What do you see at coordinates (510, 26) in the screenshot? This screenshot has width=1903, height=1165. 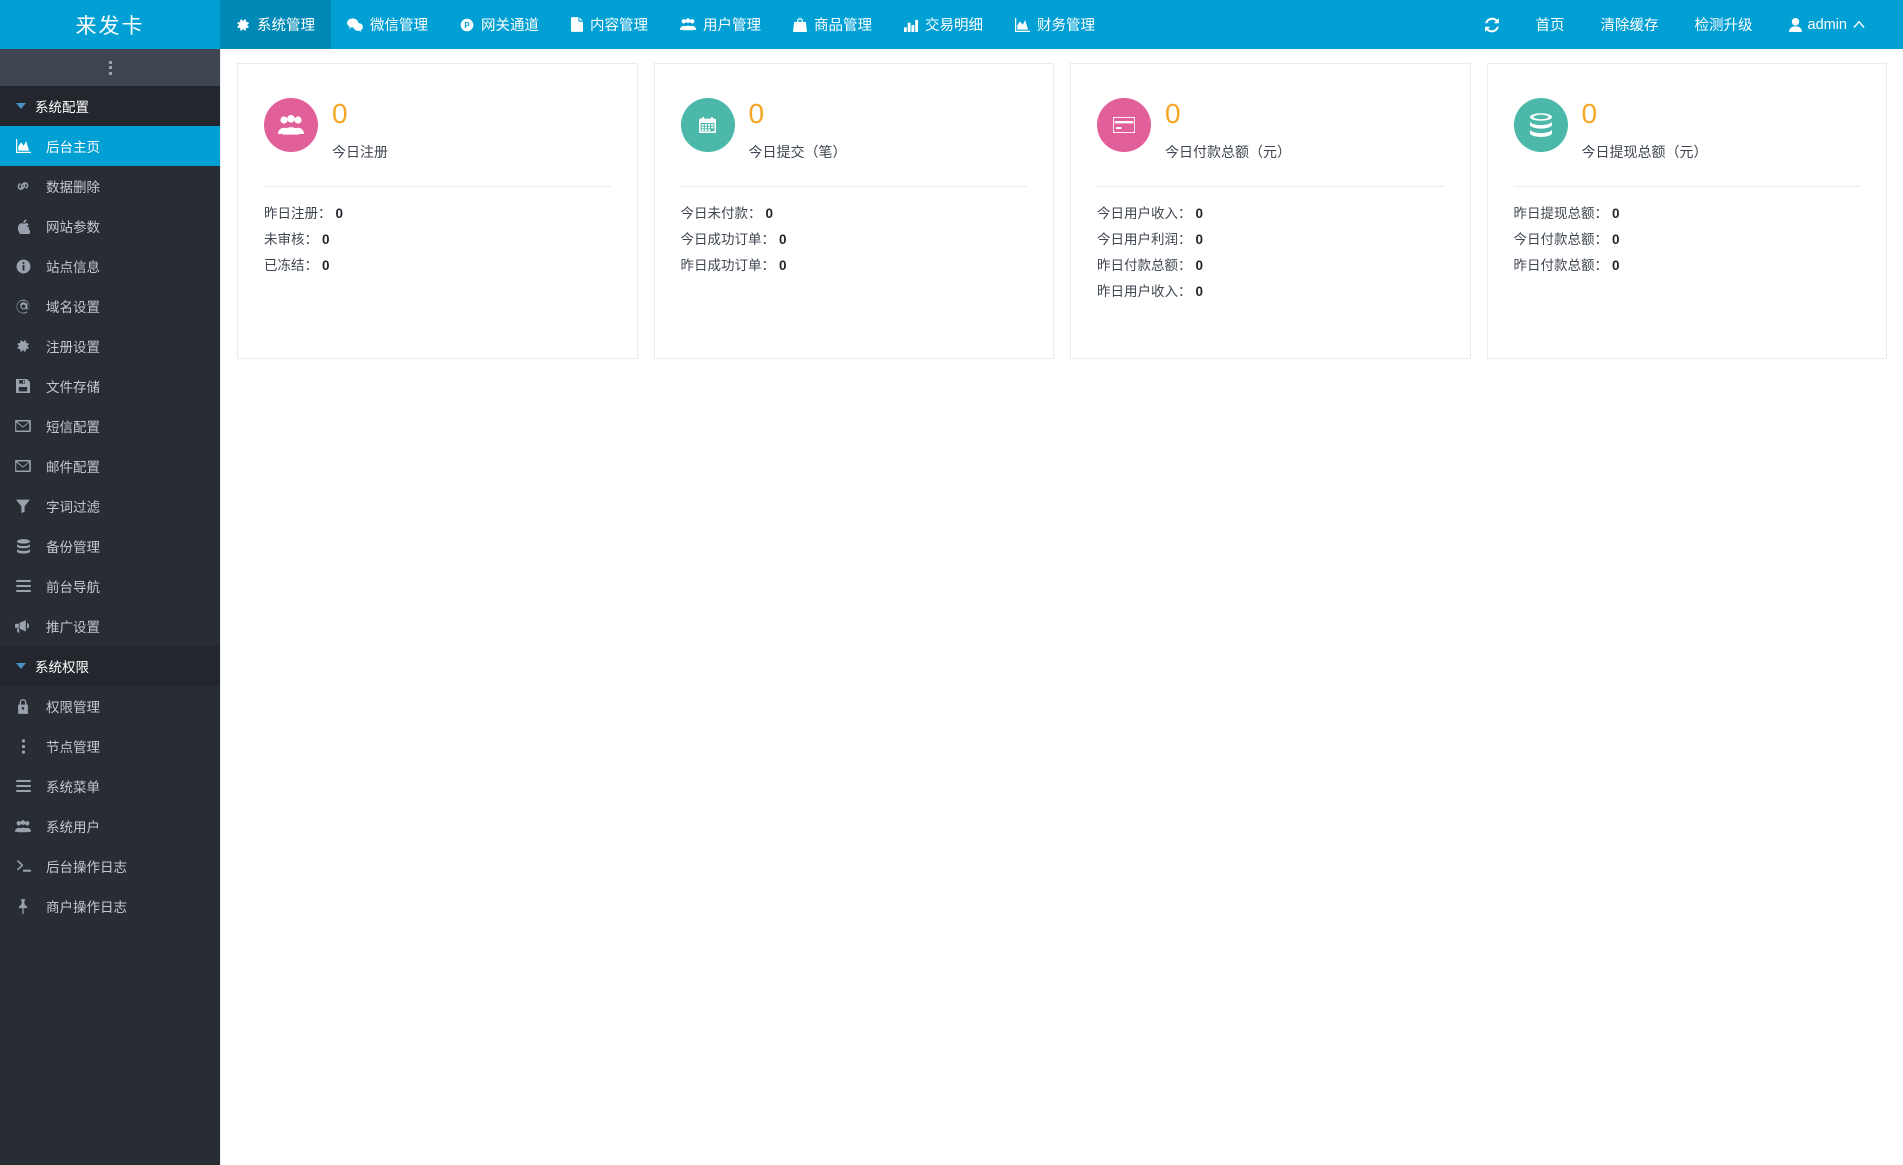 I see `topnav-item-label: 网关通道` at bounding box center [510, 26].